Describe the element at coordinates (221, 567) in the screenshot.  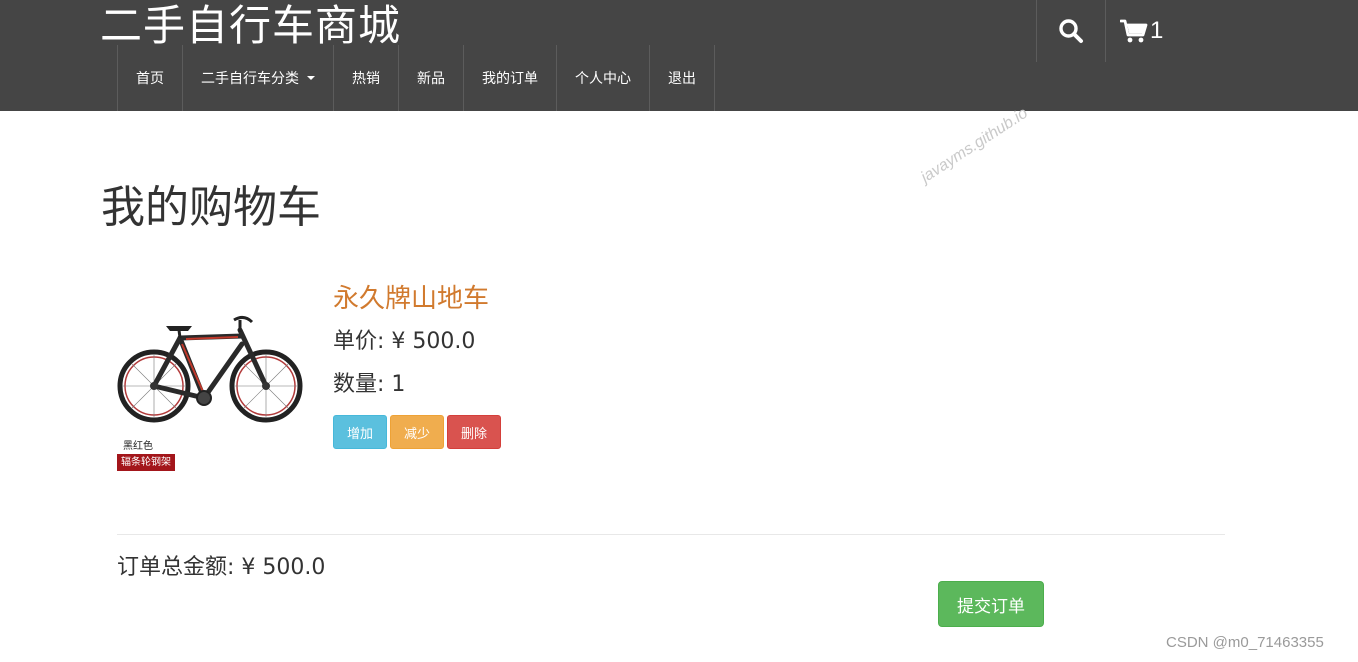
I see `order-total: 订单总金额: ¥ 500.0` at that location.